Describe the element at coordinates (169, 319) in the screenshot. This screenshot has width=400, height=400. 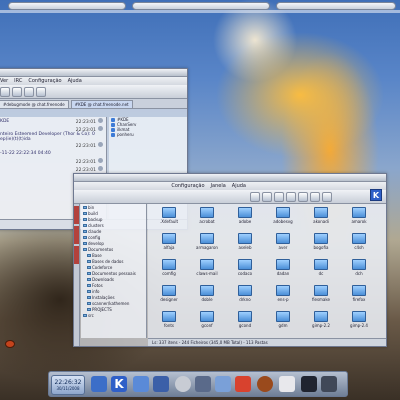
I see `folder-item: fonts` at that location.